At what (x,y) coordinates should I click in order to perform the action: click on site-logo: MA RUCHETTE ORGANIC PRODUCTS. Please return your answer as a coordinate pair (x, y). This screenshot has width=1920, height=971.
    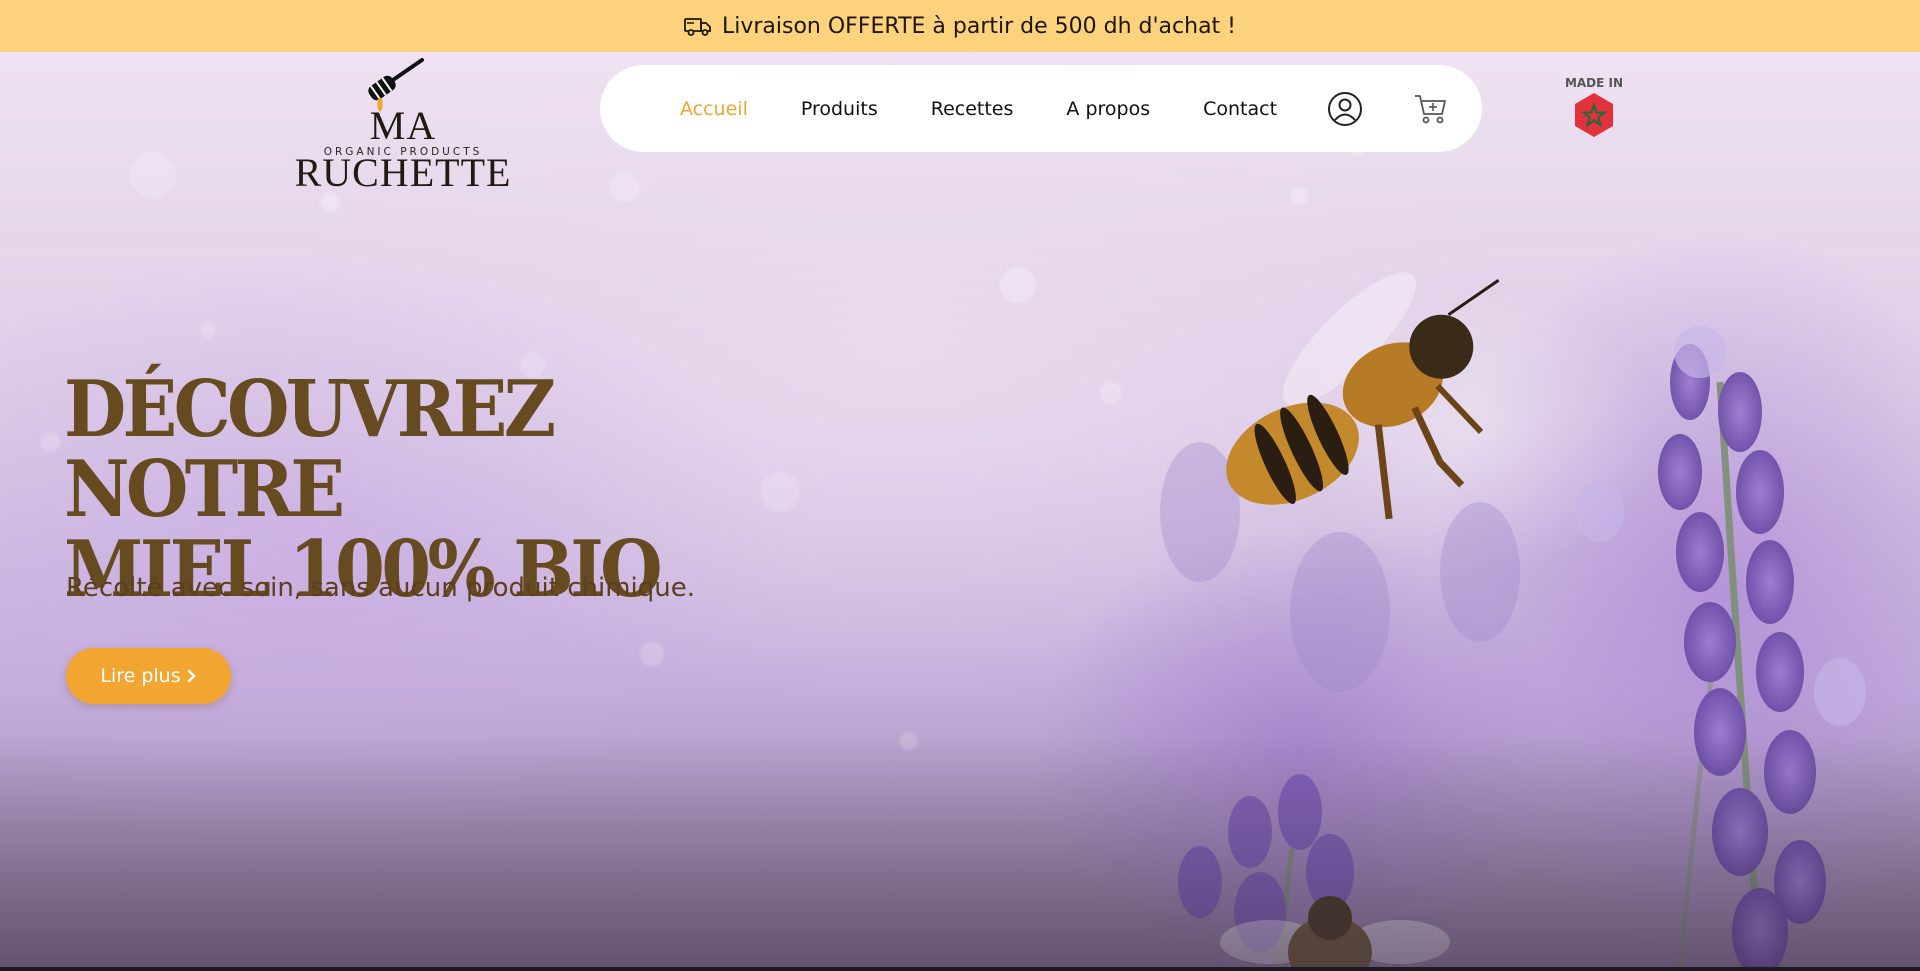
    Looking at the image, I should click on (402, 125).